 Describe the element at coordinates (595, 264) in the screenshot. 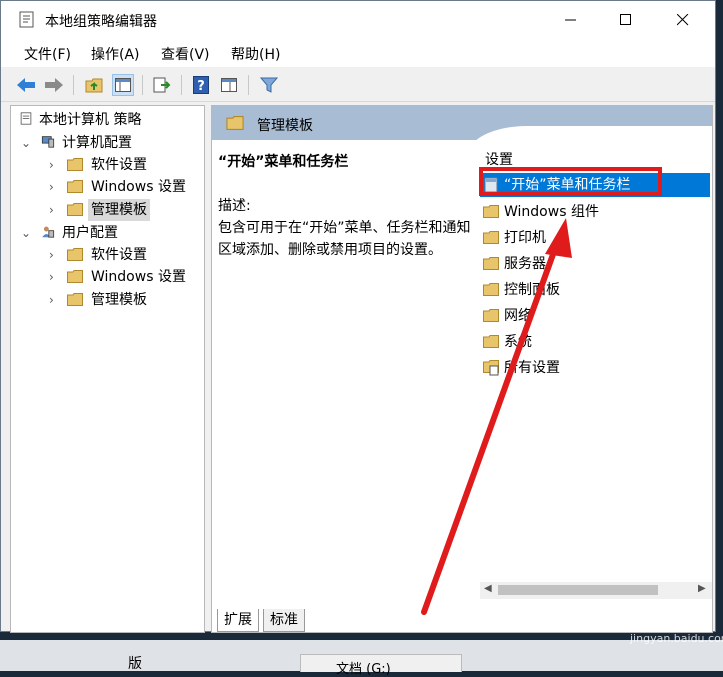

I see `list-item: 服务器` at that location.